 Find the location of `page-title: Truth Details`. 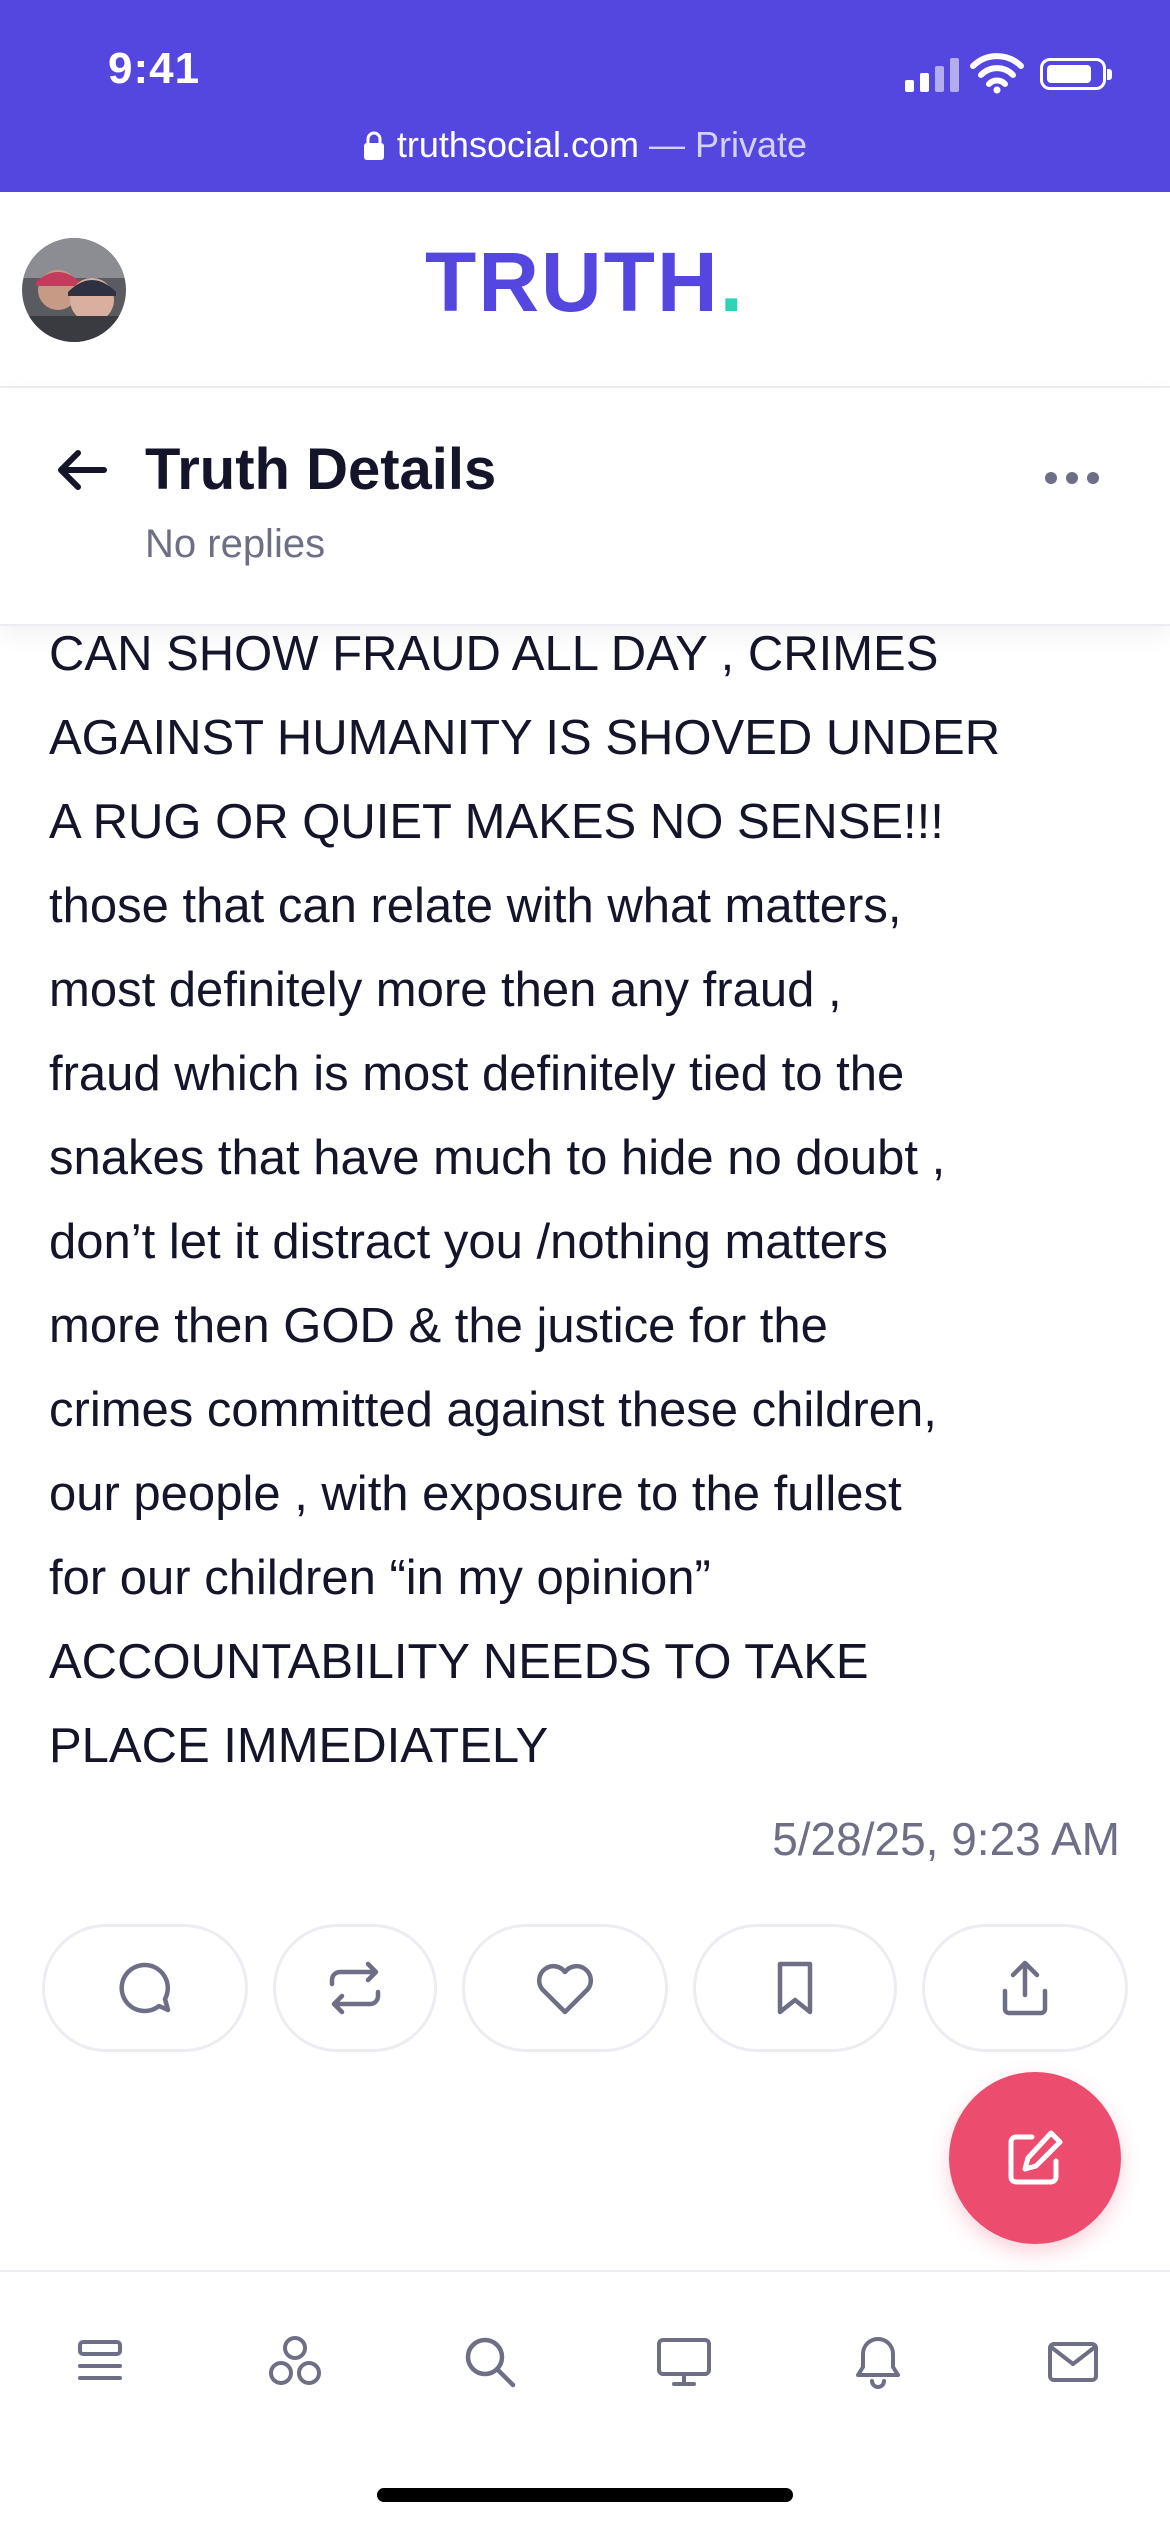

page-title: Truth Details is located at coordinates (321, 469).